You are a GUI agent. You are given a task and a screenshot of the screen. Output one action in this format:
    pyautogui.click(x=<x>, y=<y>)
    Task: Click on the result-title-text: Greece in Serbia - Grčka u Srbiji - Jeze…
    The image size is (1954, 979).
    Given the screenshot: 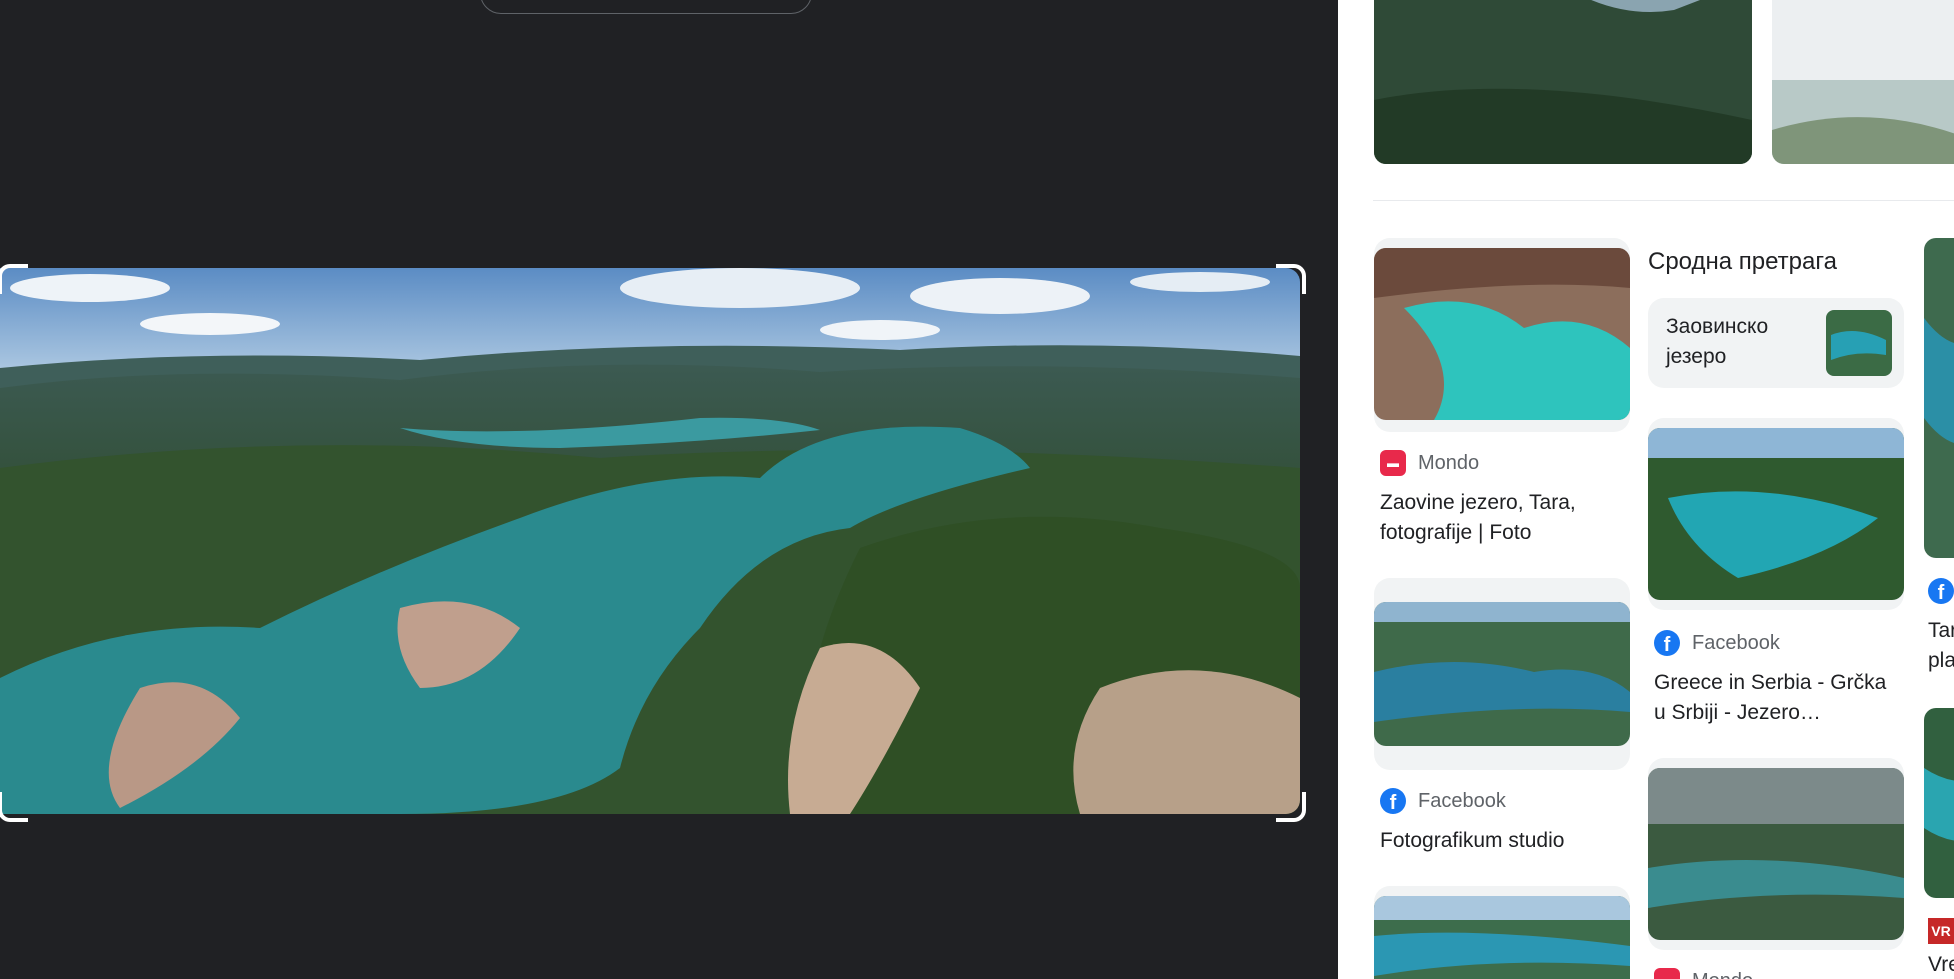 What is the action you would take?
    pyautogui.click(x=1770, y=697)
    